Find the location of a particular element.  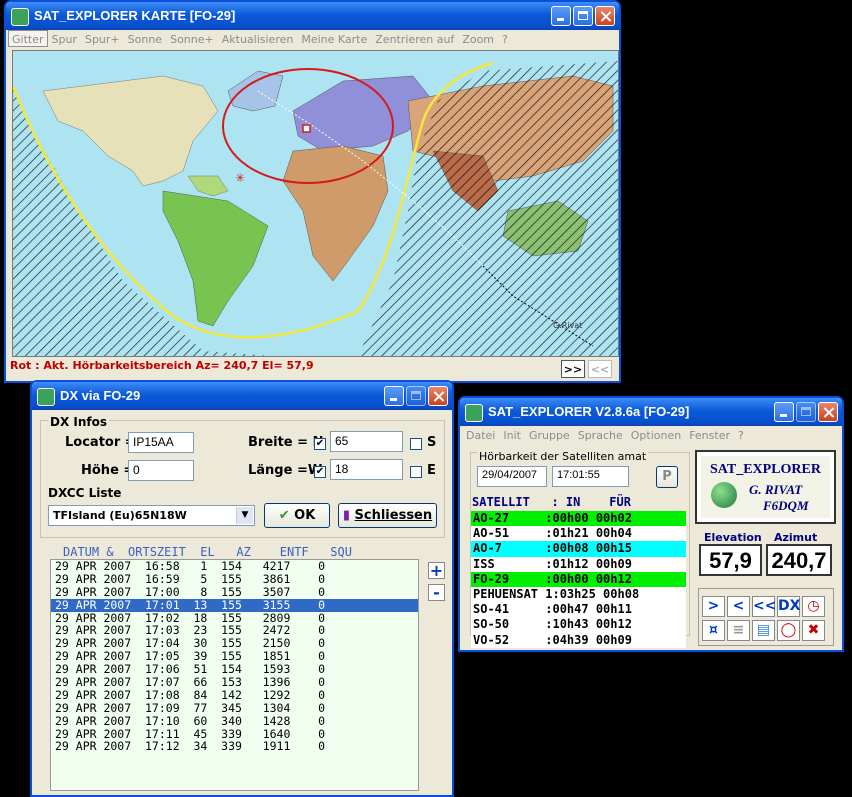

breite-s-label: S is located at coordinates (432, 442).